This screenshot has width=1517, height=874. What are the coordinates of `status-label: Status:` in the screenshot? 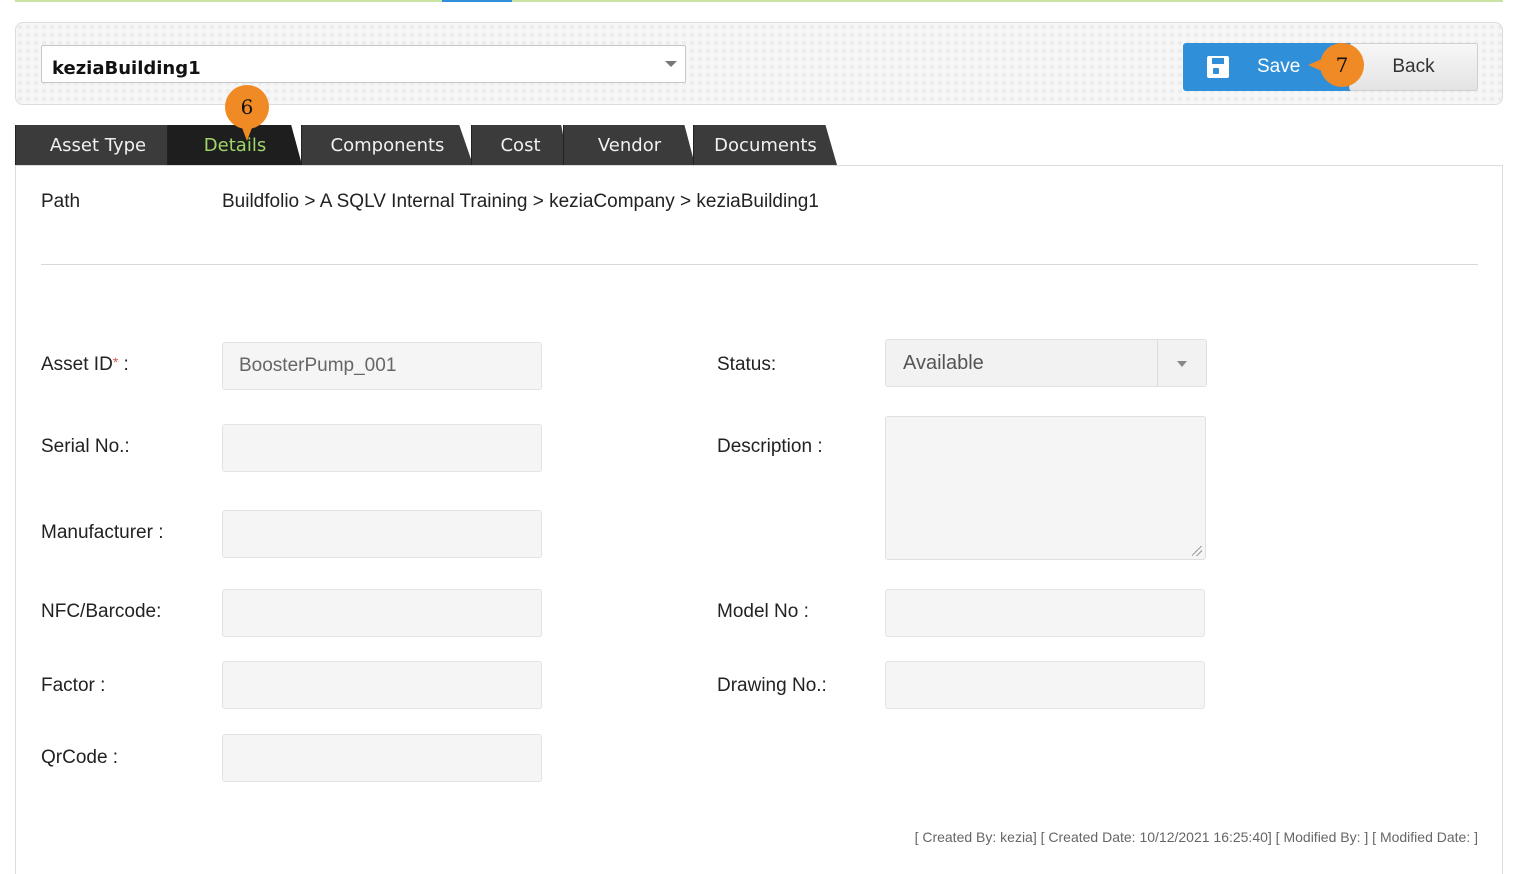 It's located at (747, 364).